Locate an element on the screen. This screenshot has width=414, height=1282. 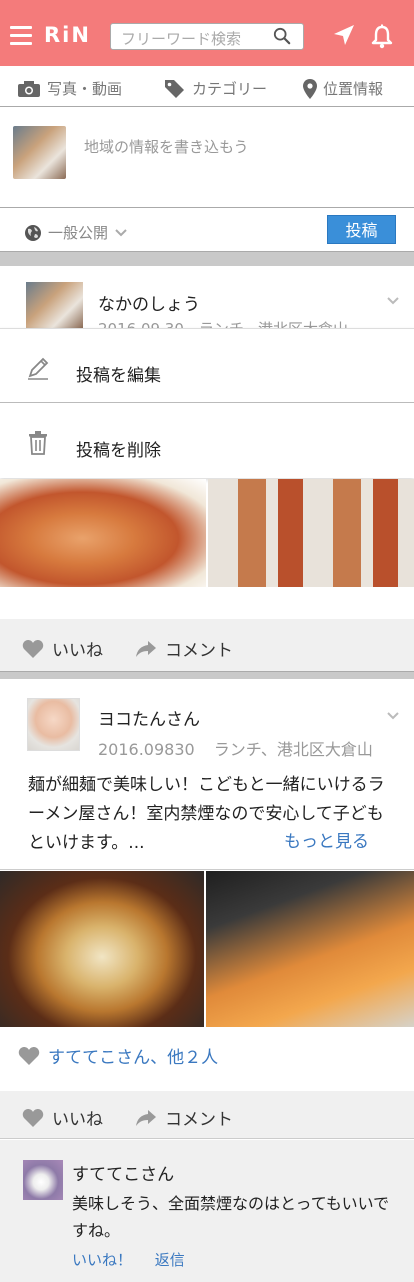
visibility-label: 一般公開 is located at coordinates (78, 233).